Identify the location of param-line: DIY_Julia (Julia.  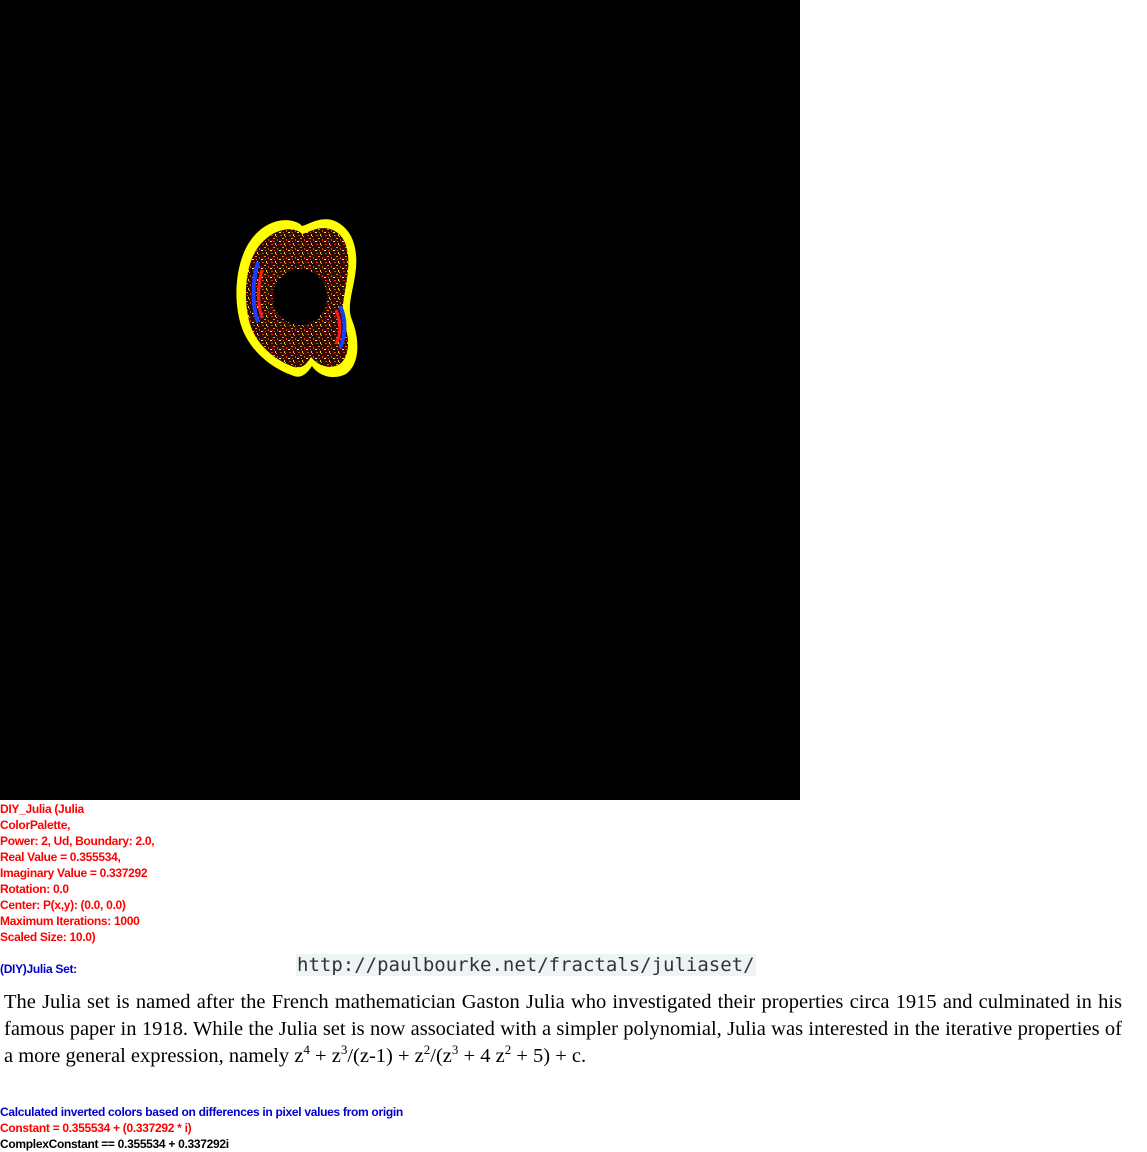
(42, 809).